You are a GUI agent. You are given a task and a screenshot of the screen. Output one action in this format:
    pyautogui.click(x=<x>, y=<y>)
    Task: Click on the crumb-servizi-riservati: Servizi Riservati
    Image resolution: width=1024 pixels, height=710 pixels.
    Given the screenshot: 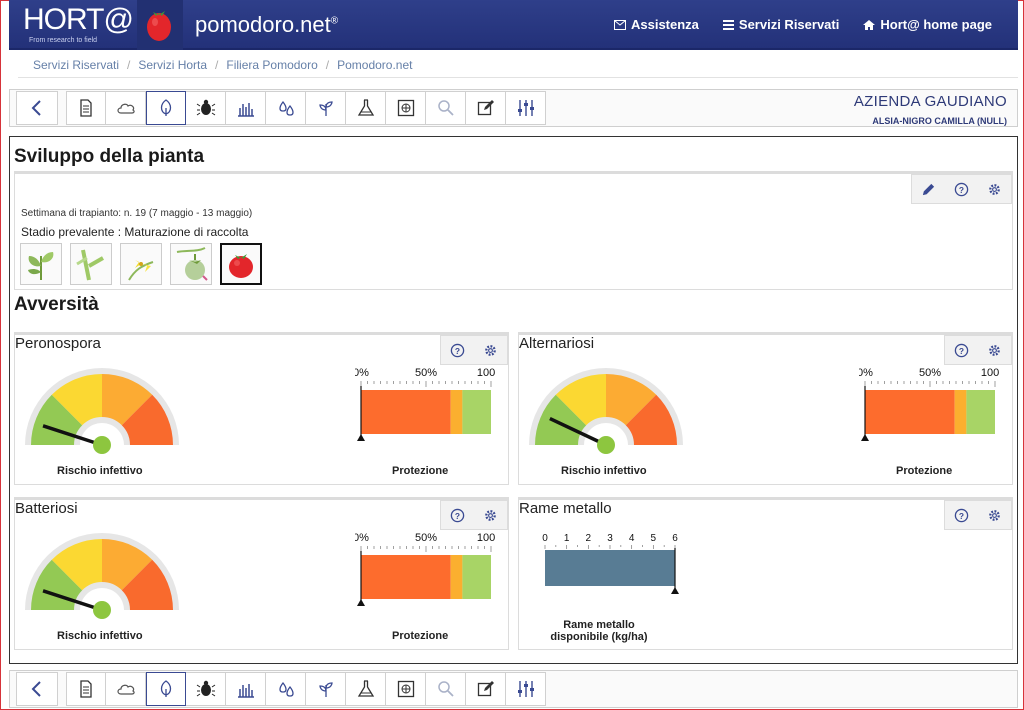 What is the action you would take?
    pyautogui.click(x=76, y=67)
    